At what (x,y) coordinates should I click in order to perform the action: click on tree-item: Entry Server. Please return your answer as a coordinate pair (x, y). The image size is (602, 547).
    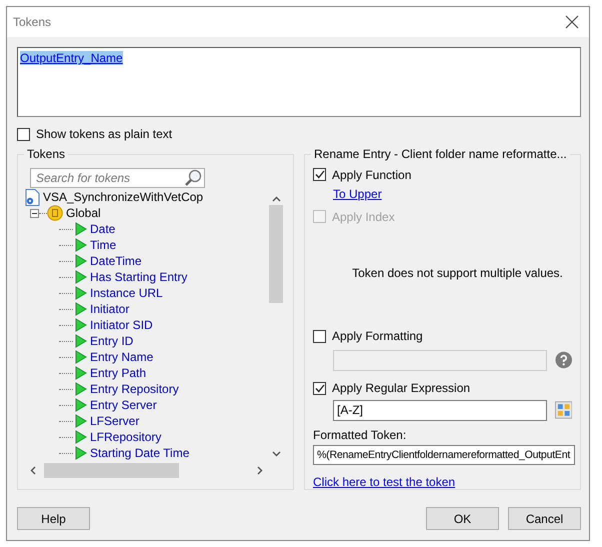
    Looking at the image, I should click on (122, 405).